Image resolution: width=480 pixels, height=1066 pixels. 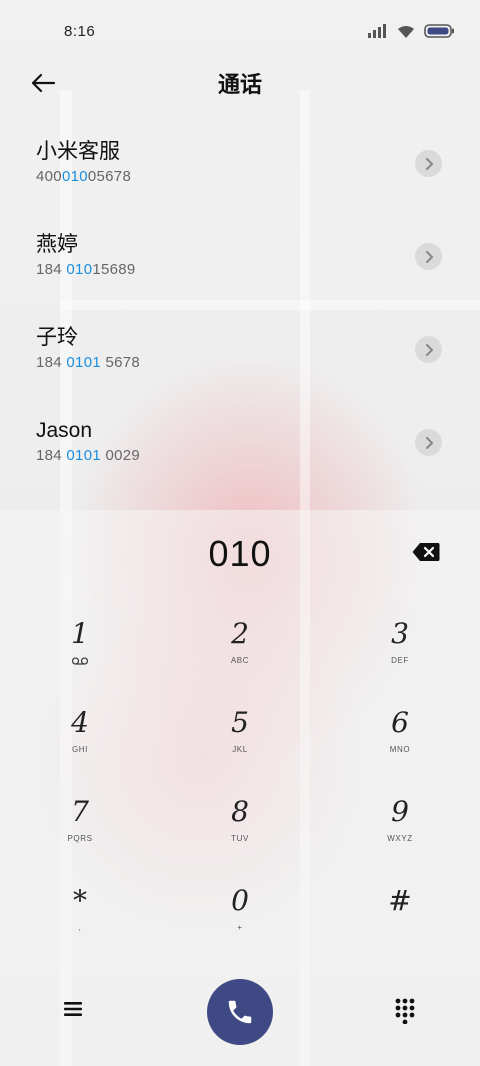 What do you see at coordinates (240, 722) in the screenshot?
I see `key-digit: 5` at bounding box center [240, 722].